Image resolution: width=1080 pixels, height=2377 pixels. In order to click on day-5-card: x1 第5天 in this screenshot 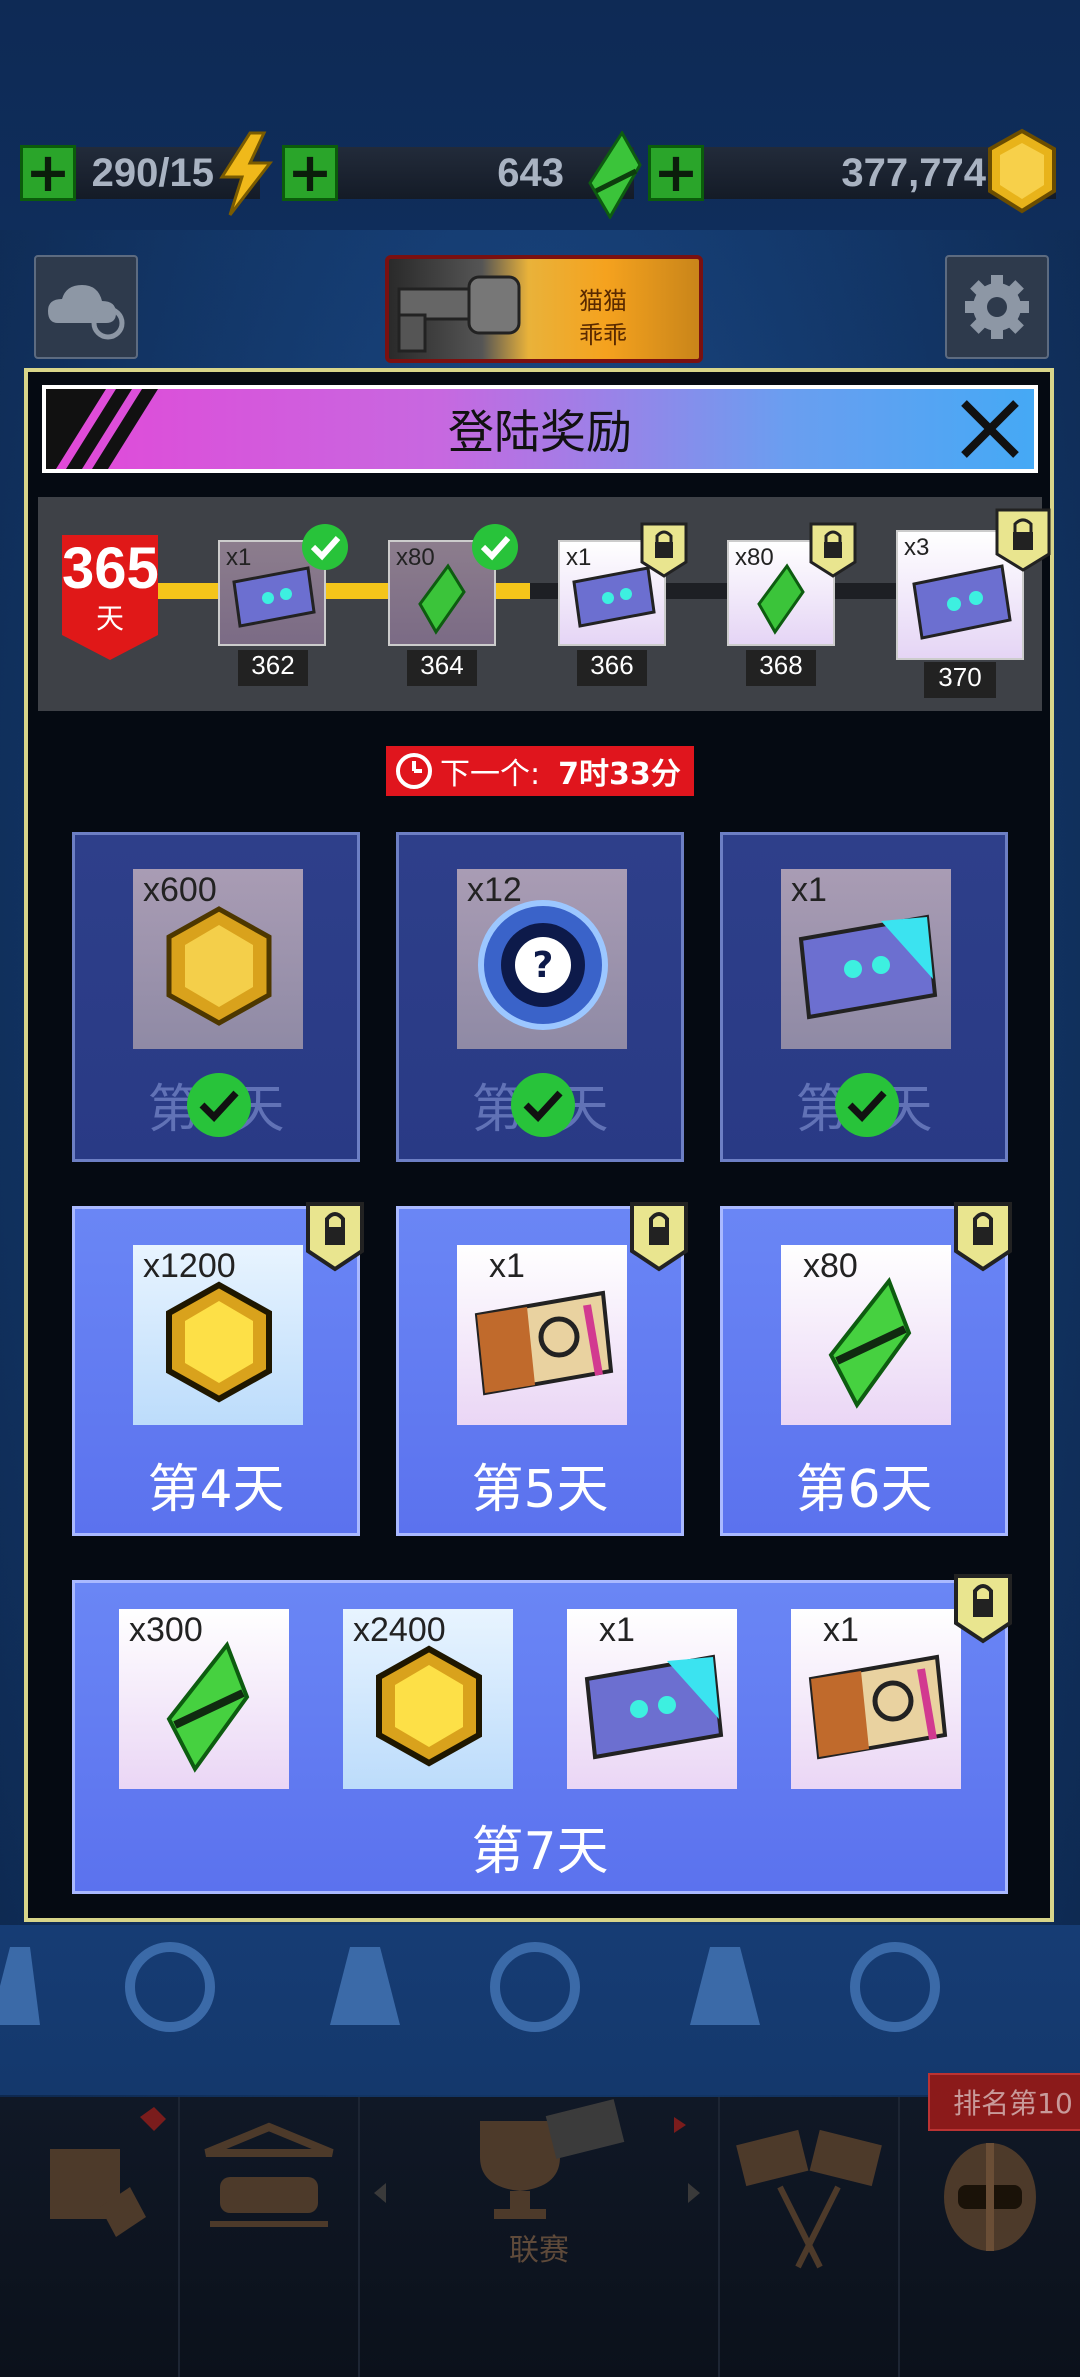, I will do `click(542, 1369)`.